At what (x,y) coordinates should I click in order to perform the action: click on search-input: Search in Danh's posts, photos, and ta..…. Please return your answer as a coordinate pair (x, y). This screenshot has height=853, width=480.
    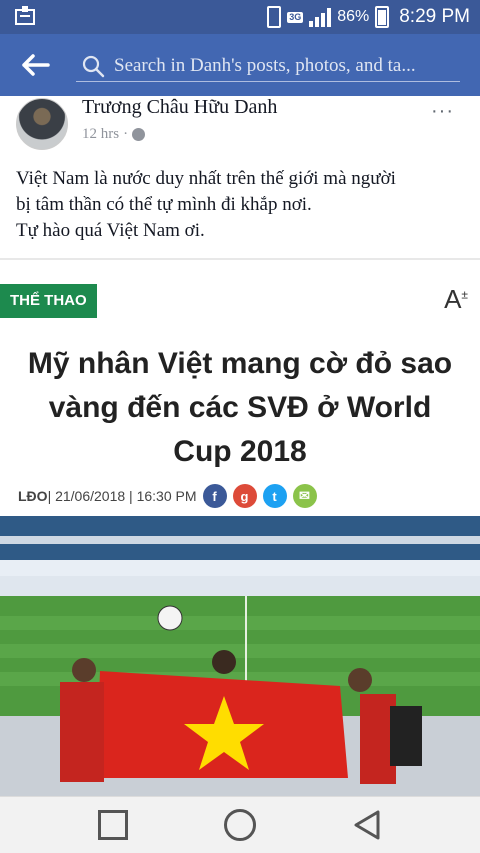
    Looking at the image, I should click on (268, 66).